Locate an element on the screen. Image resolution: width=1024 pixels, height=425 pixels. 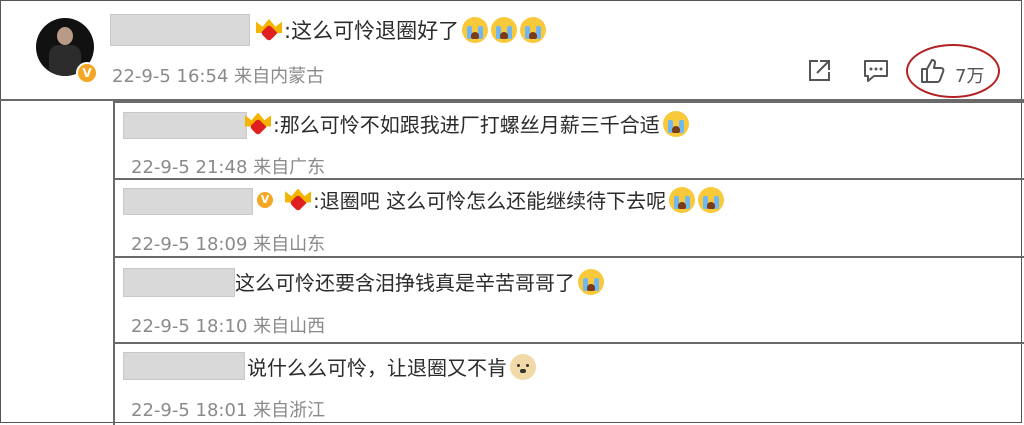
reply-meta: 22-9-5 18:01 来自浙江 is located at coordinates (228, 409).